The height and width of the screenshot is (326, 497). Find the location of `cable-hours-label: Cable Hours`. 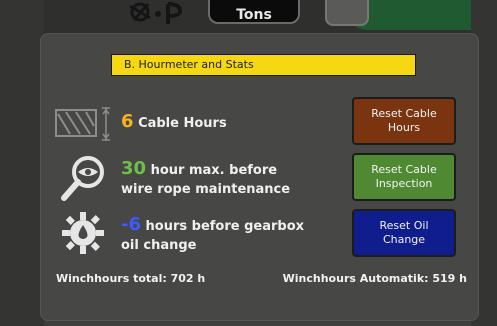

cable-hours-label: Cable Hours is located at coordinates (182, 123).